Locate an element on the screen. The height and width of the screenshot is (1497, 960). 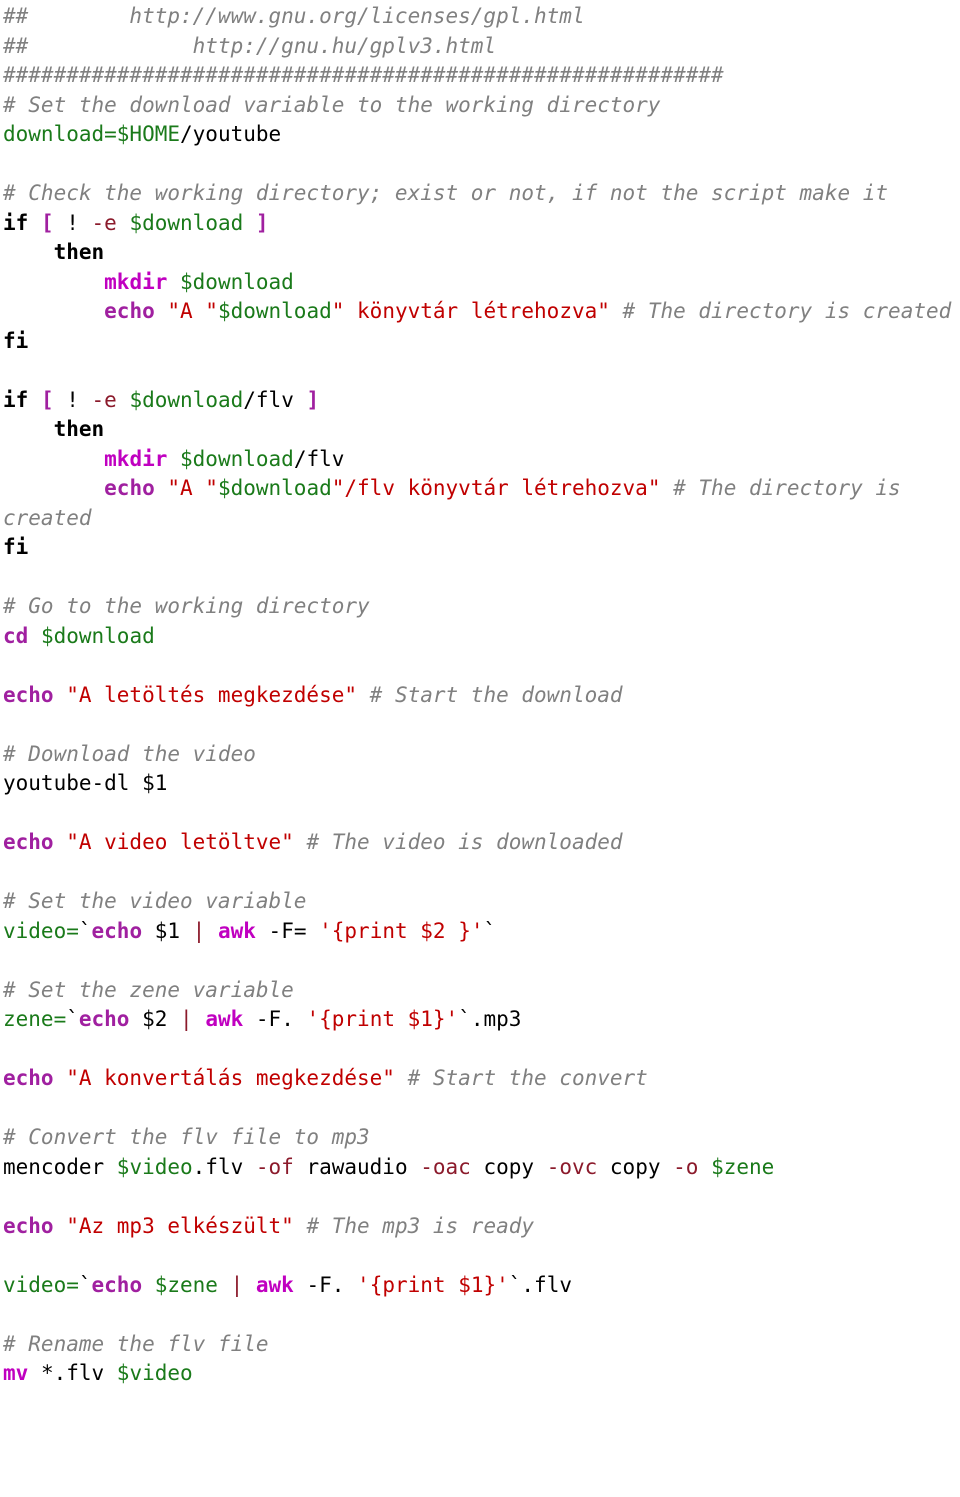
code-token-plain: `.flv is located at coordinates (540, 1284).